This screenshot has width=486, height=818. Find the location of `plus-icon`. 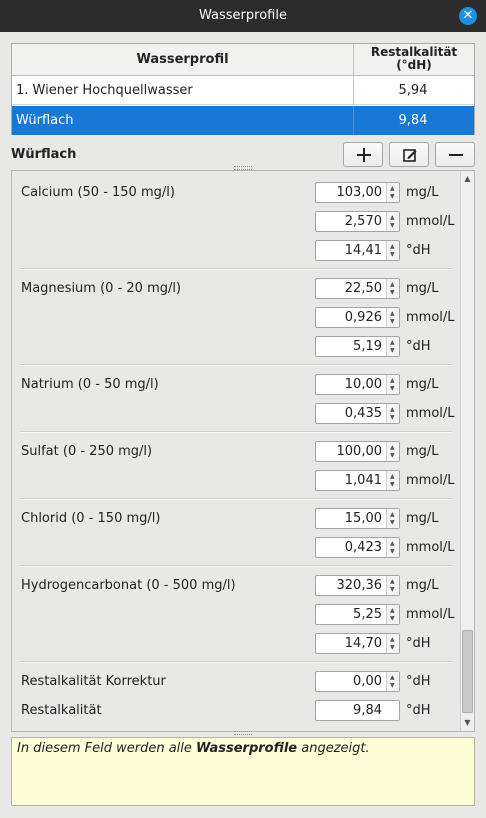

plus-icon is located at coordinates (364, 155).